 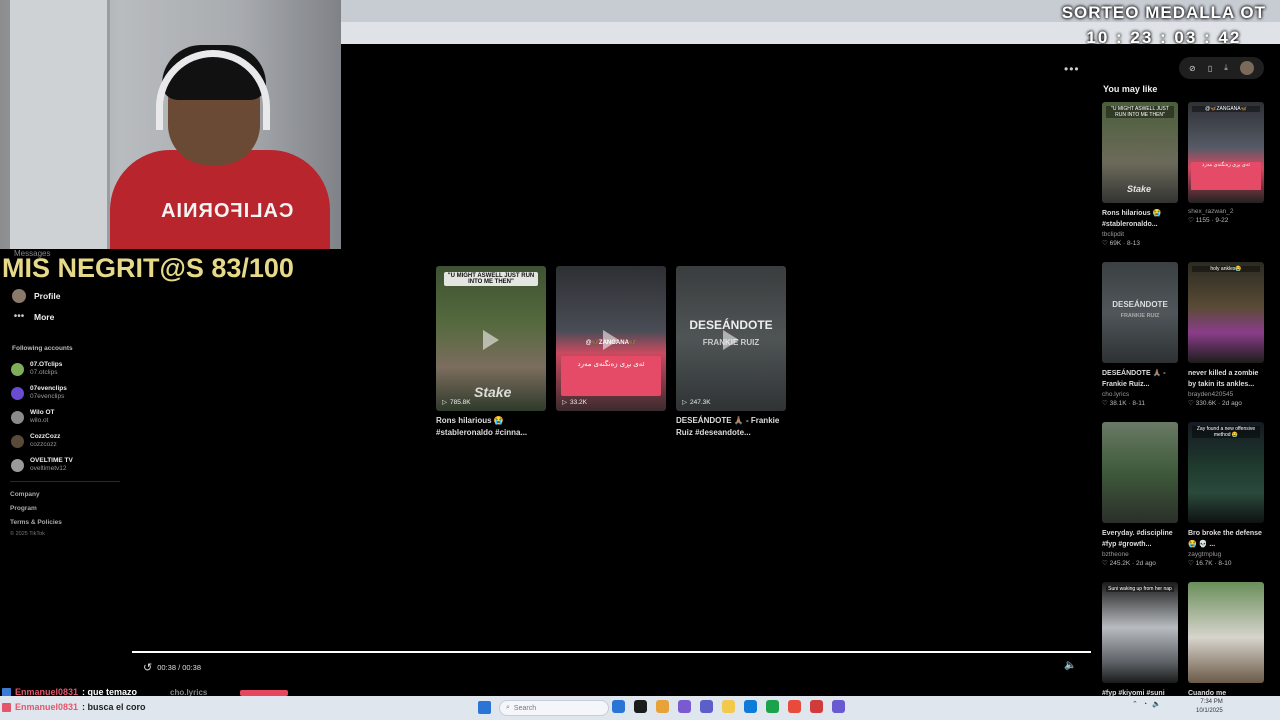 I want to click on taskbar-clock: 7:34 PM 10/1/2025, so click(x=1209, y=707).